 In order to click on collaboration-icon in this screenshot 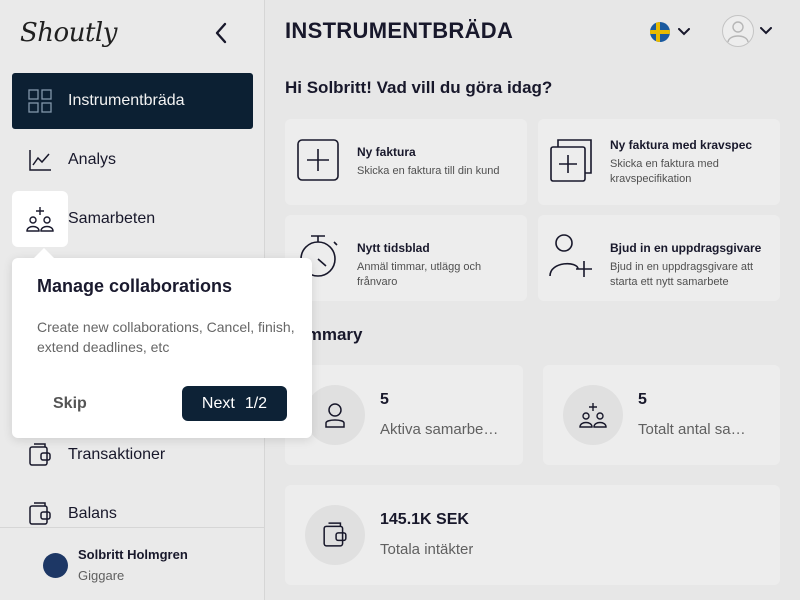, I will do `click(40, 219)`.